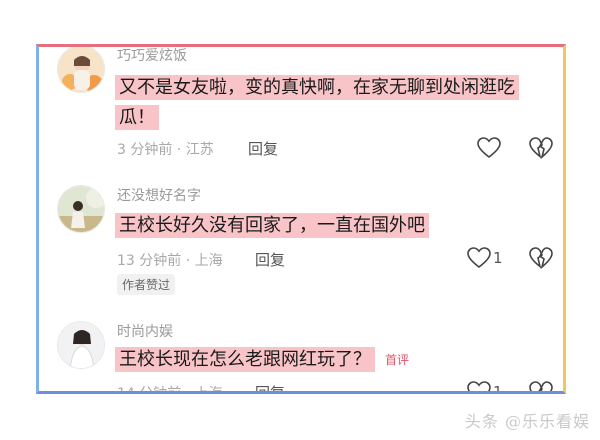 Image resolution: width=600 pixels, height=440 pixels. Describe the element at coordinates (170, 390) in the screenshot. I see `comment-time-location: 14 分钟前 · 上海` at that location.